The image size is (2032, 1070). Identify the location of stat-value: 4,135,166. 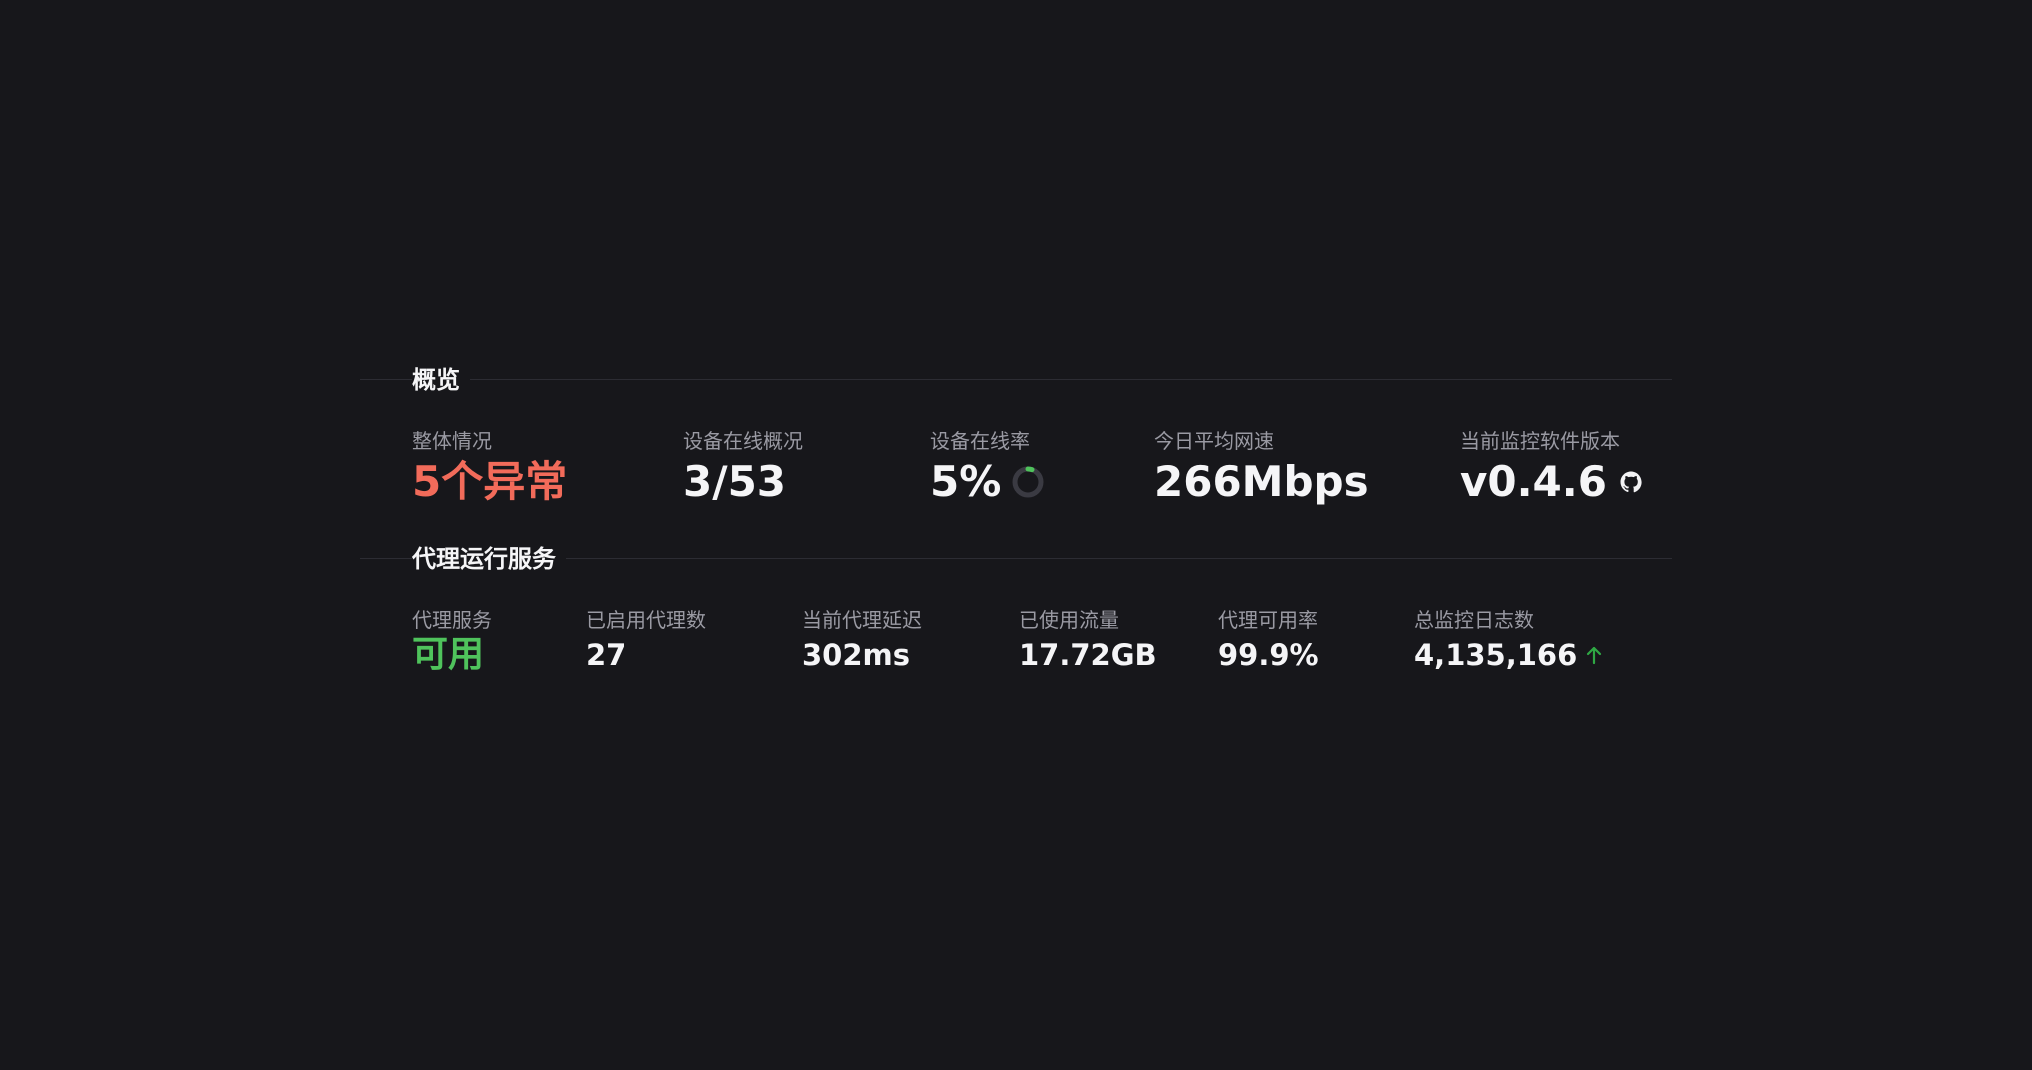
(1496, 655).